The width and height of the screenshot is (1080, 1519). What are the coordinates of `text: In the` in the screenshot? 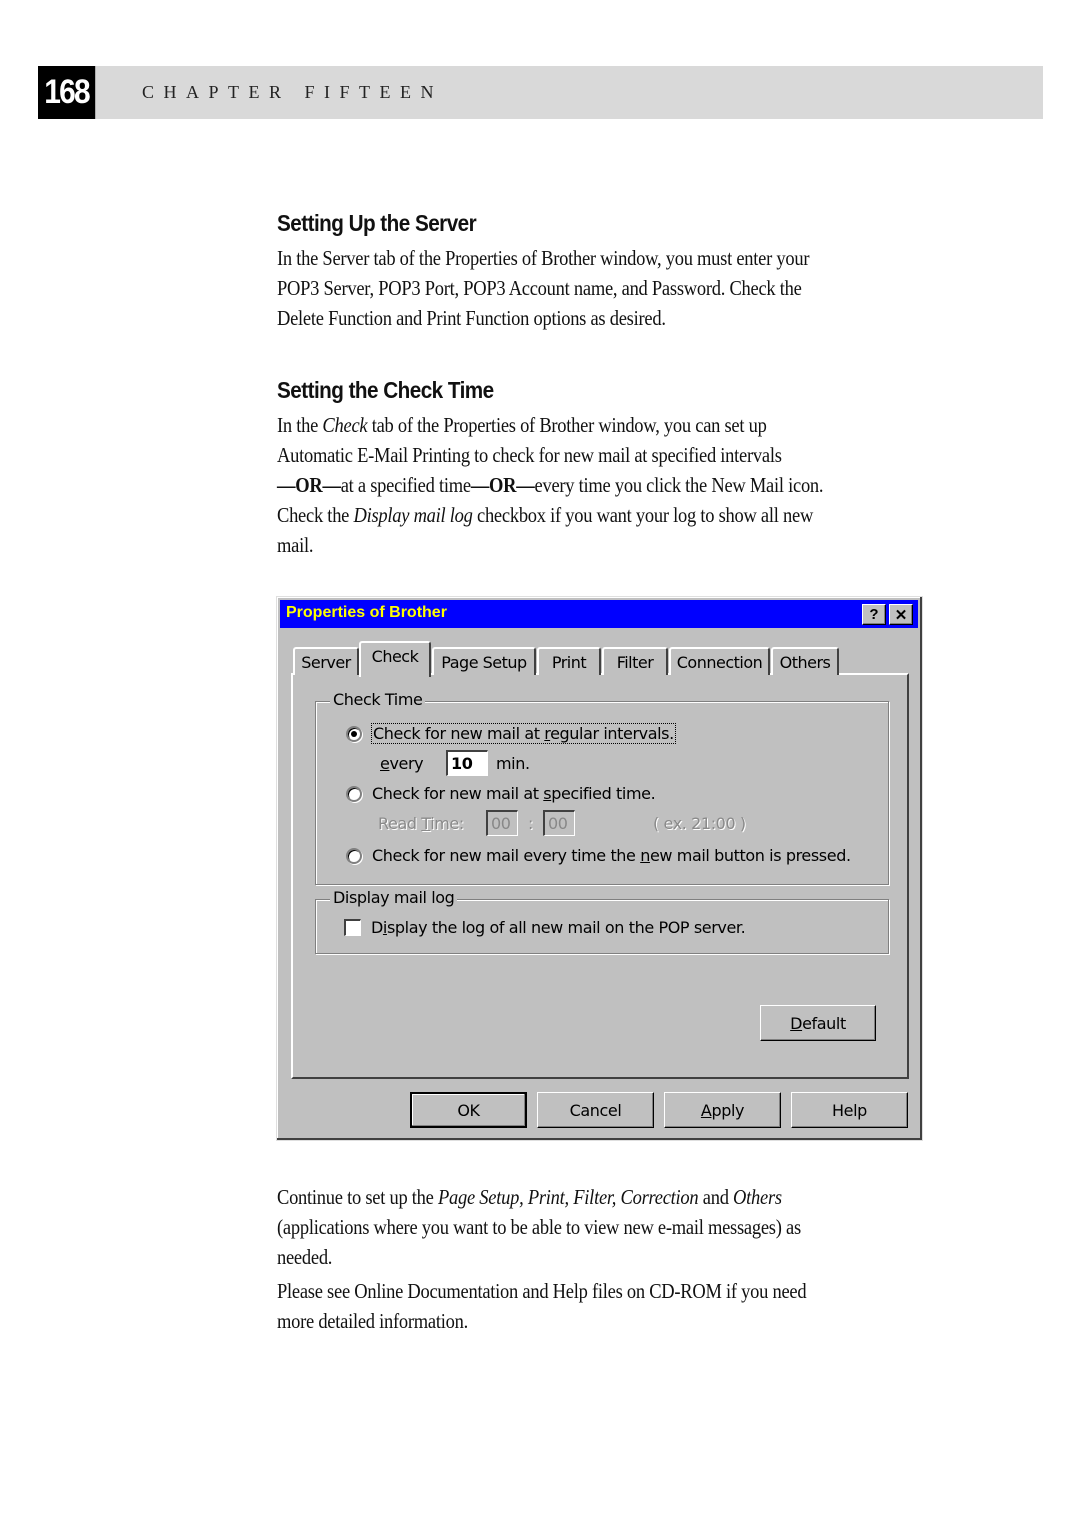 It's located at (300, 425).